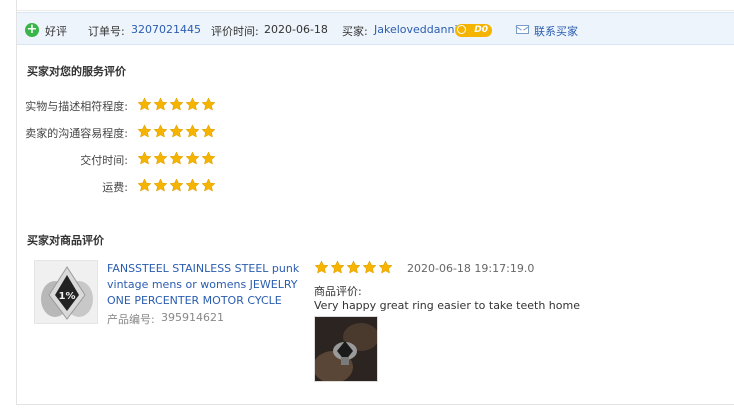 This screenshot has height=409, width=734. Describe the element at coordinates (115, 187) in the screenshot. I see `service-row-label: 运费:` at that location.